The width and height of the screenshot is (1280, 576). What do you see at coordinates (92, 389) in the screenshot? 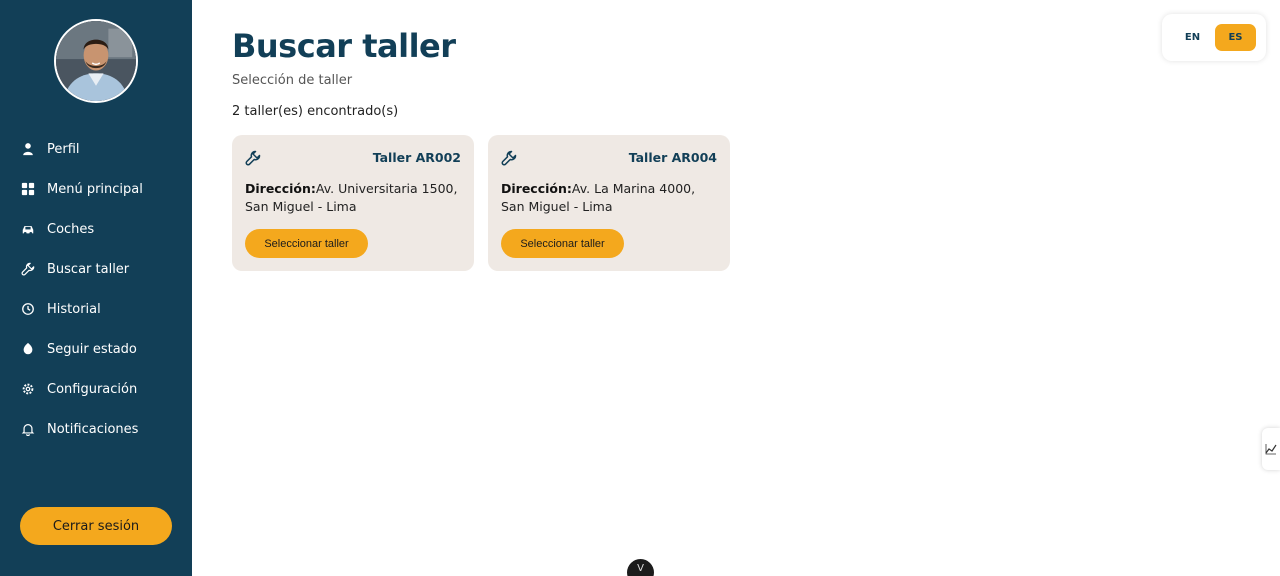
I see `sidebar-item-label: Configuración` at bounding box center [92, 389].